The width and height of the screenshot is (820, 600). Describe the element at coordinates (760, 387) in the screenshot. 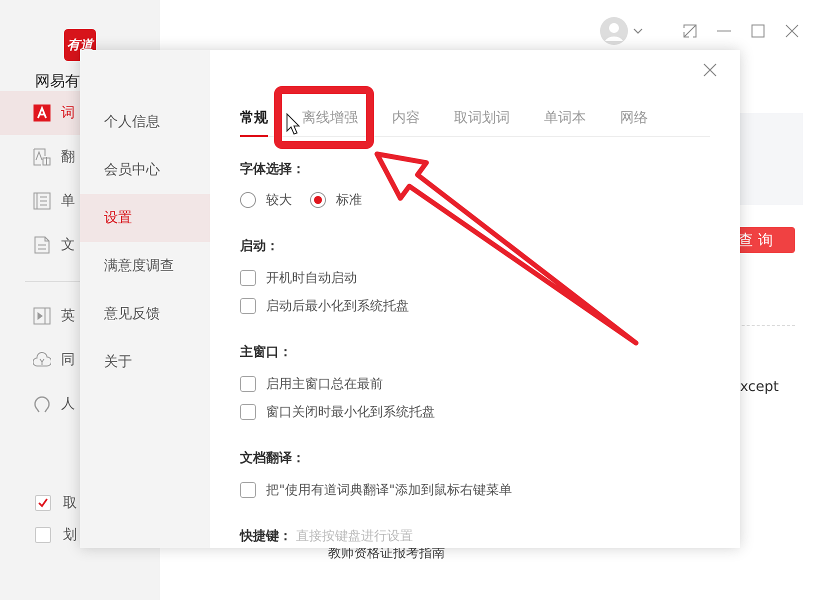

I see `result-text: xcept` at that location.